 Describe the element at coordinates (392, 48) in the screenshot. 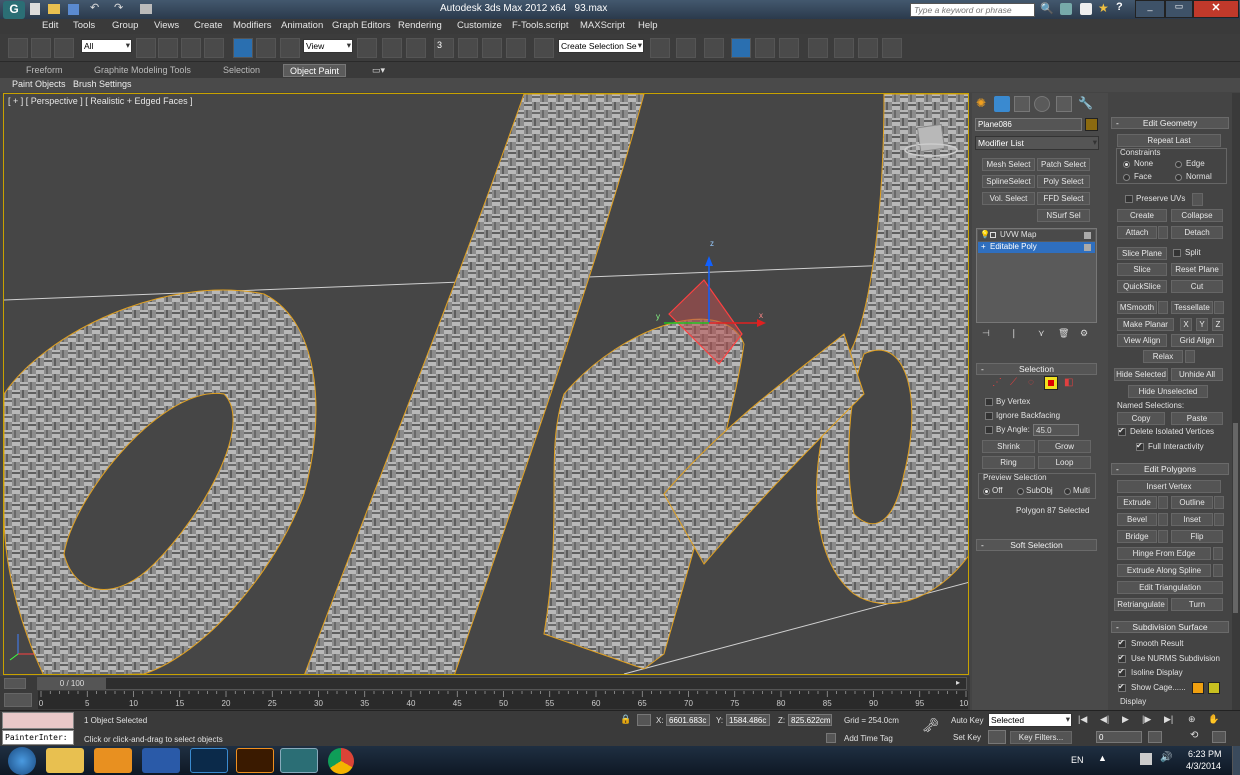

I see `manipulate-icon` at that location.